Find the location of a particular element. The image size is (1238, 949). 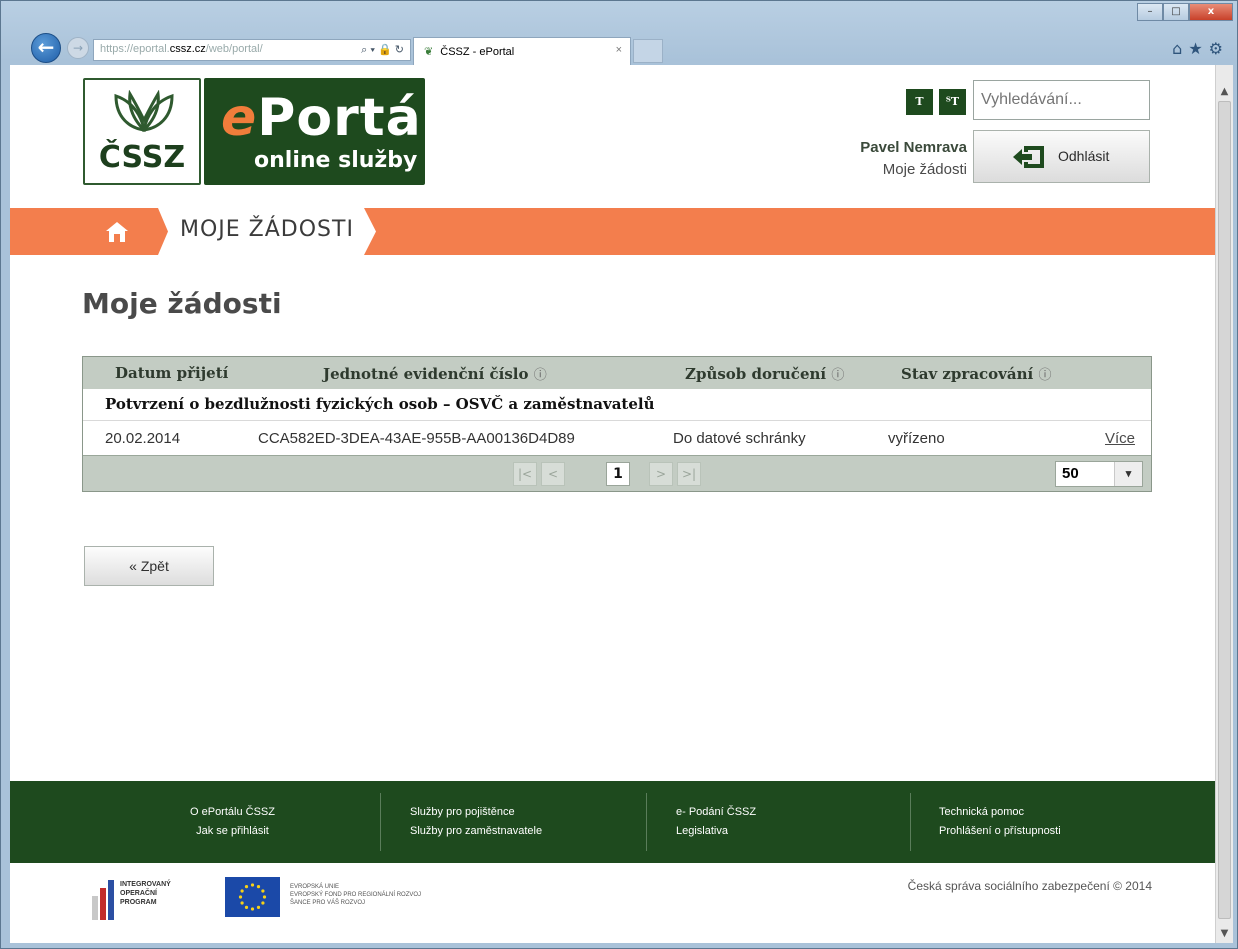

prev-page-button: < is located at coordinates (553, 474).